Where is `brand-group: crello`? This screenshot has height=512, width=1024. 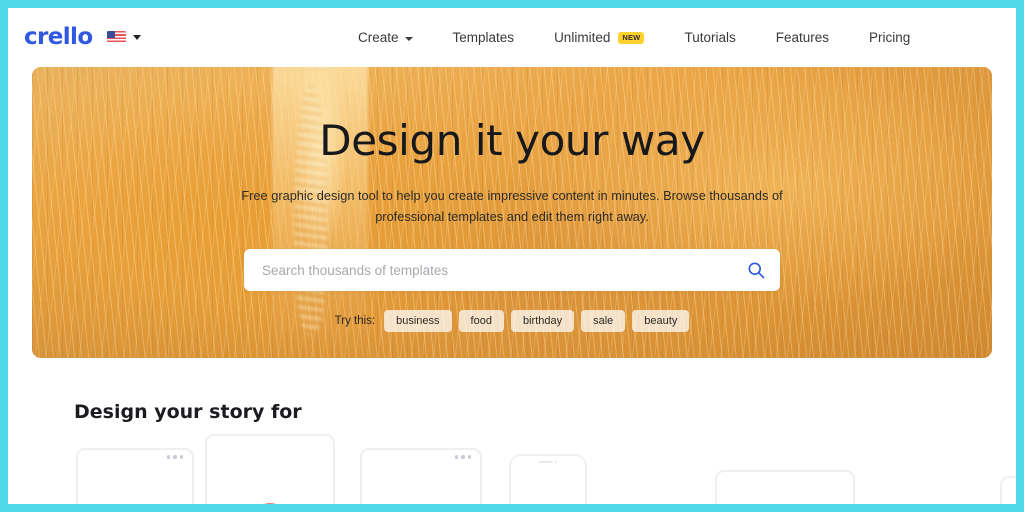 brand-group: crello is located at coordinates (82, 37).